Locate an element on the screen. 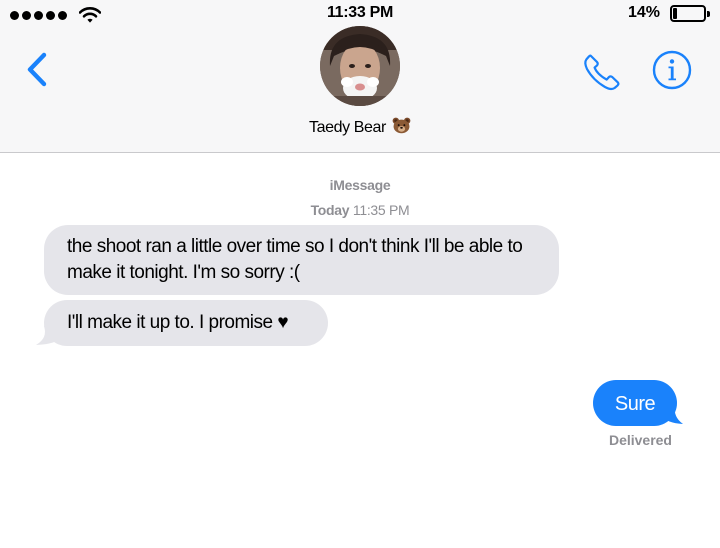  contact-avatar is located at coordinates (360, 66).